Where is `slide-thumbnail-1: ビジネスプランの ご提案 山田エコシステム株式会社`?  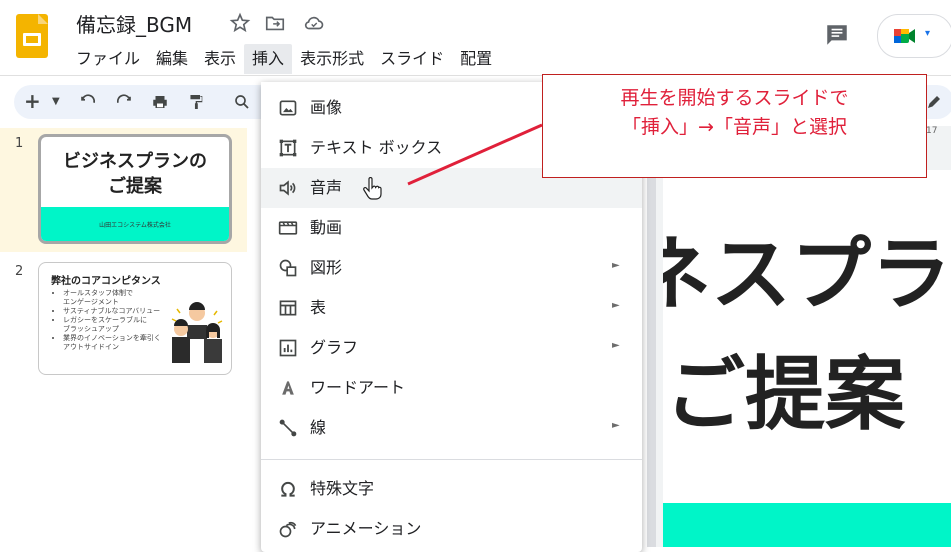 slide-thumbnail-1: ビジネスプランの ご提案 山田エコシステム株式会社 is located at coordinates (135, 189).